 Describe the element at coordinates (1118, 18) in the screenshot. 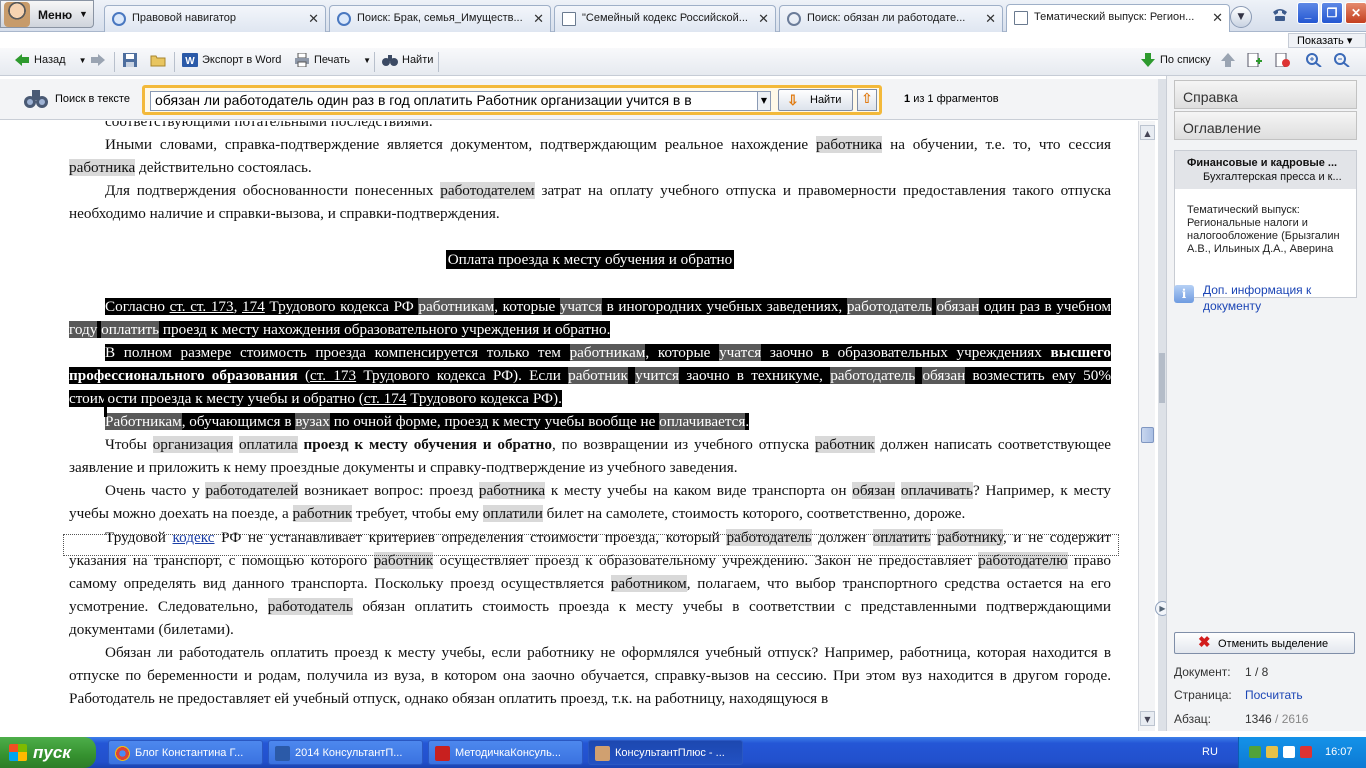

I see `tab-thematic-issue: Тематический выпуск: Регион... ✕` at that location.